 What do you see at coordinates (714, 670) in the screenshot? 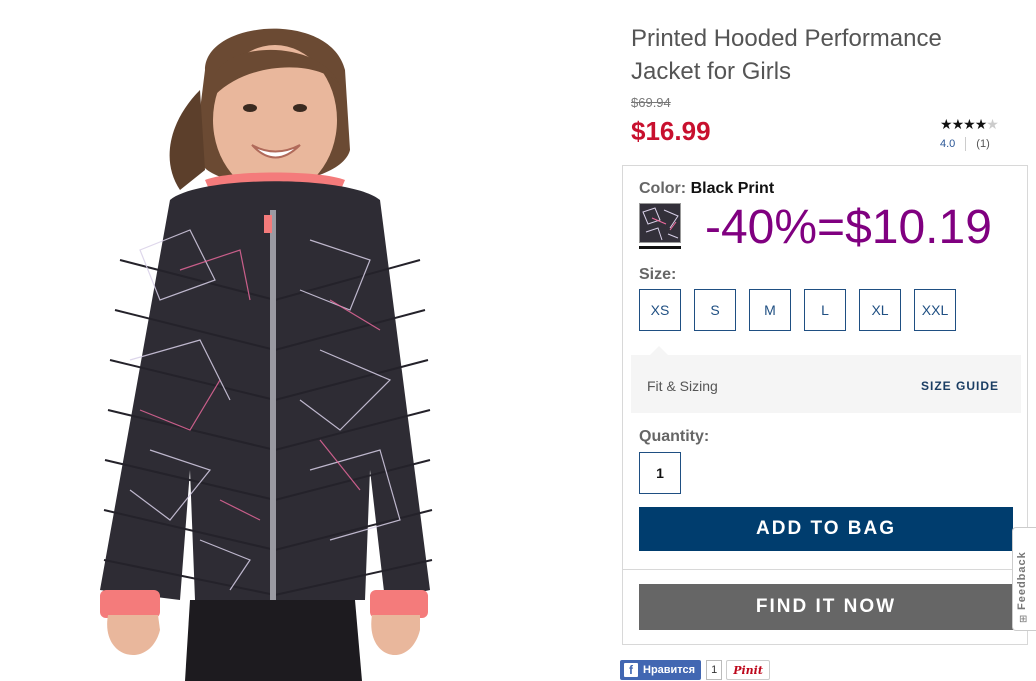
I see `facebook-like-count: 1` at bounding box center [714, 670].